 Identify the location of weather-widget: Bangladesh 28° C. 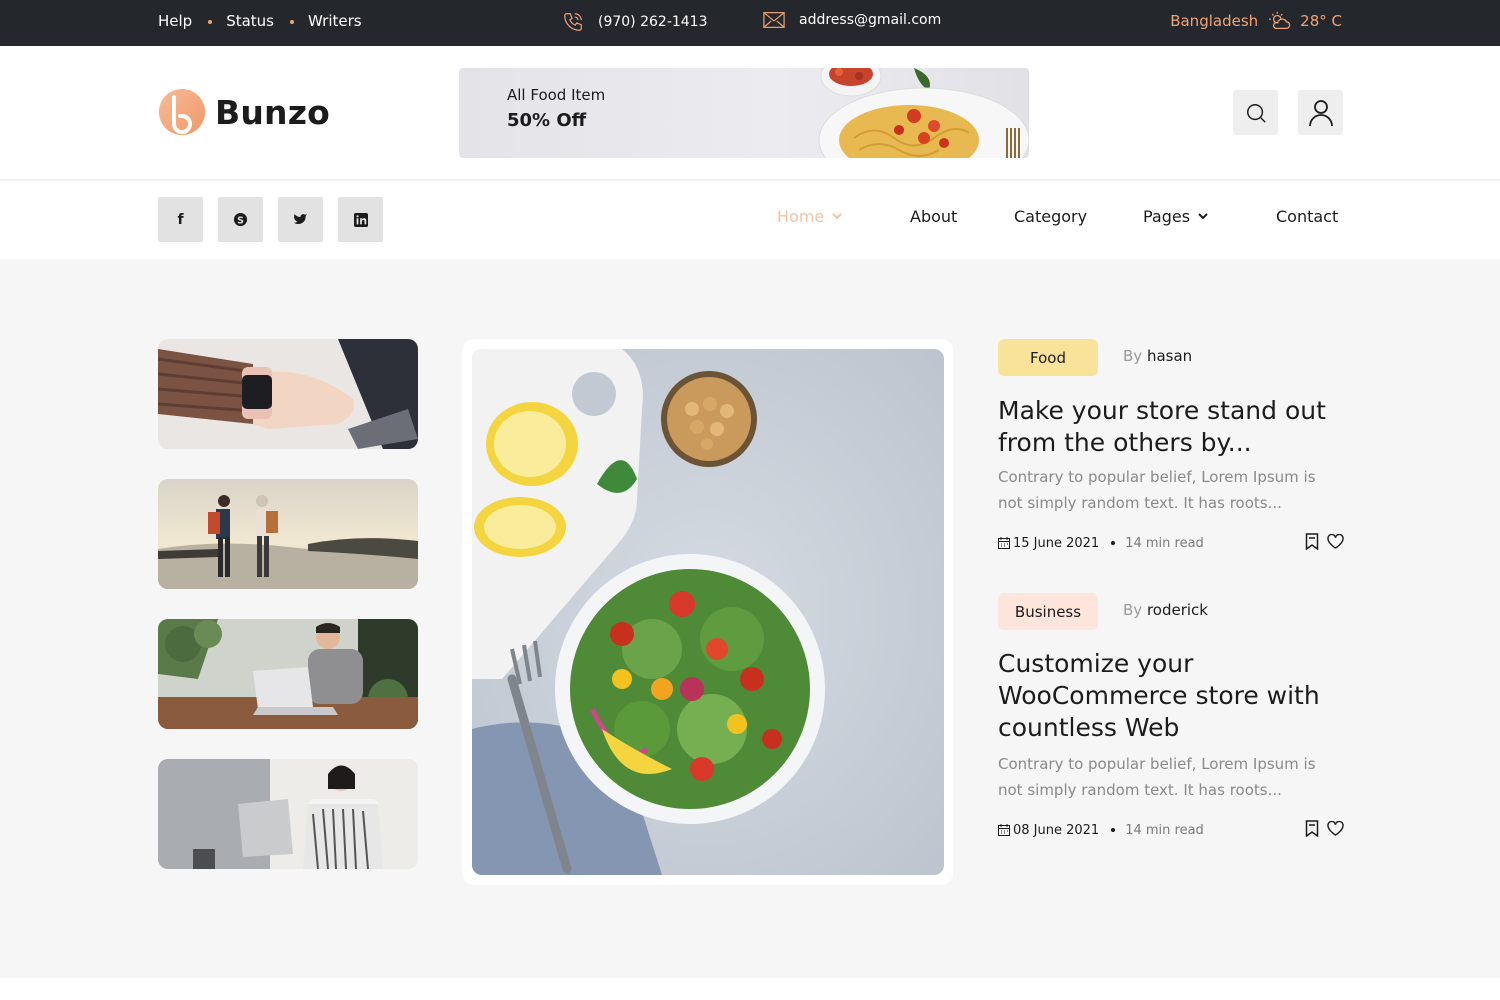
(1256, 21).